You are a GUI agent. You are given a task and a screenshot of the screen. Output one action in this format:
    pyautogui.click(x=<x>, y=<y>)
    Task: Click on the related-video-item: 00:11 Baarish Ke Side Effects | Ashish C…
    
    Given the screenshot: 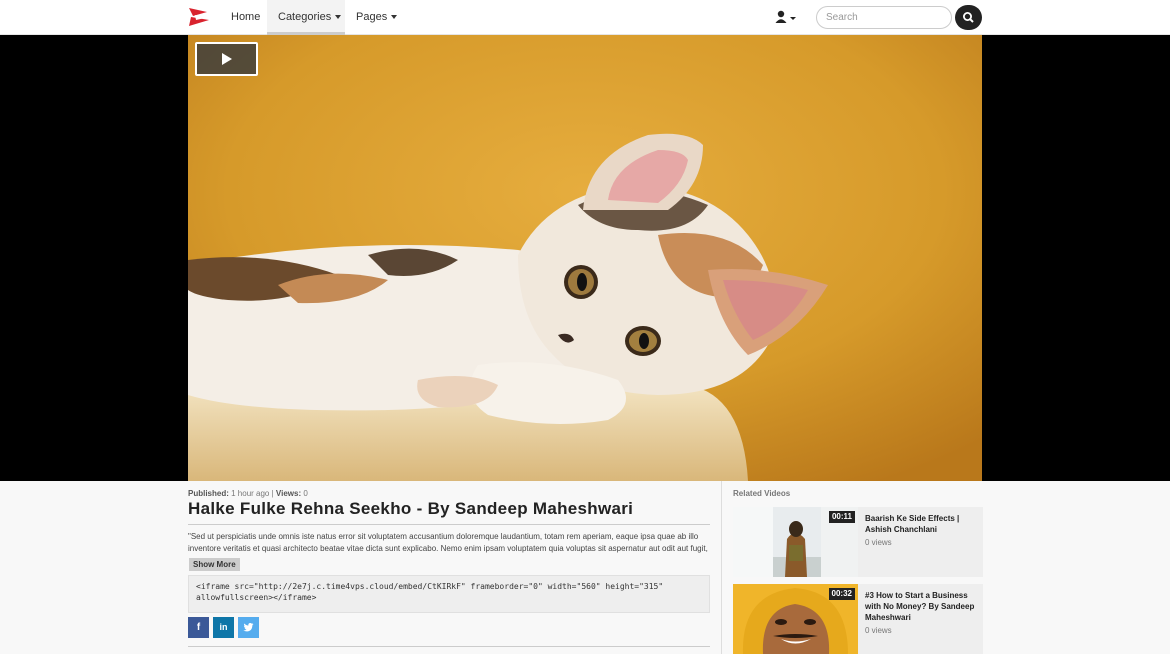 What is the action you would take?
    pyautogui.click(x=858, y=542)
    